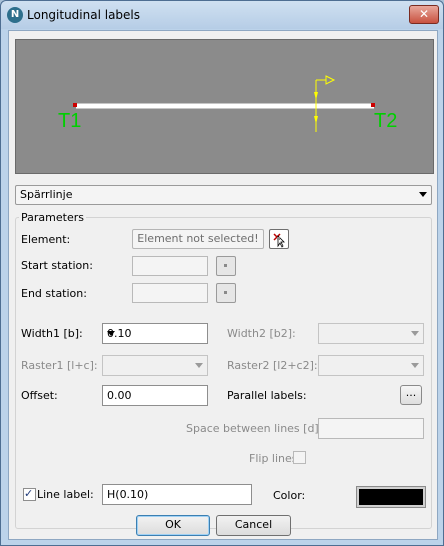  I want to click on end-marker, so click(373, 105).